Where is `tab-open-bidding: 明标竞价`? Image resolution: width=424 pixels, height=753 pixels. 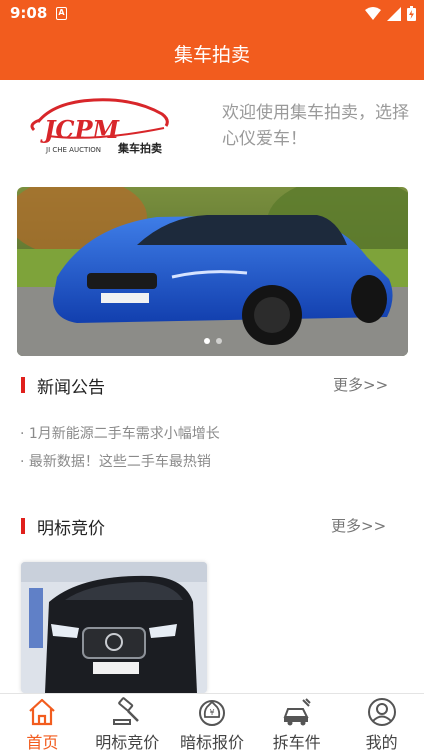 tab-open-bidding: 明标竞价 is located at coordinates (127, 723).